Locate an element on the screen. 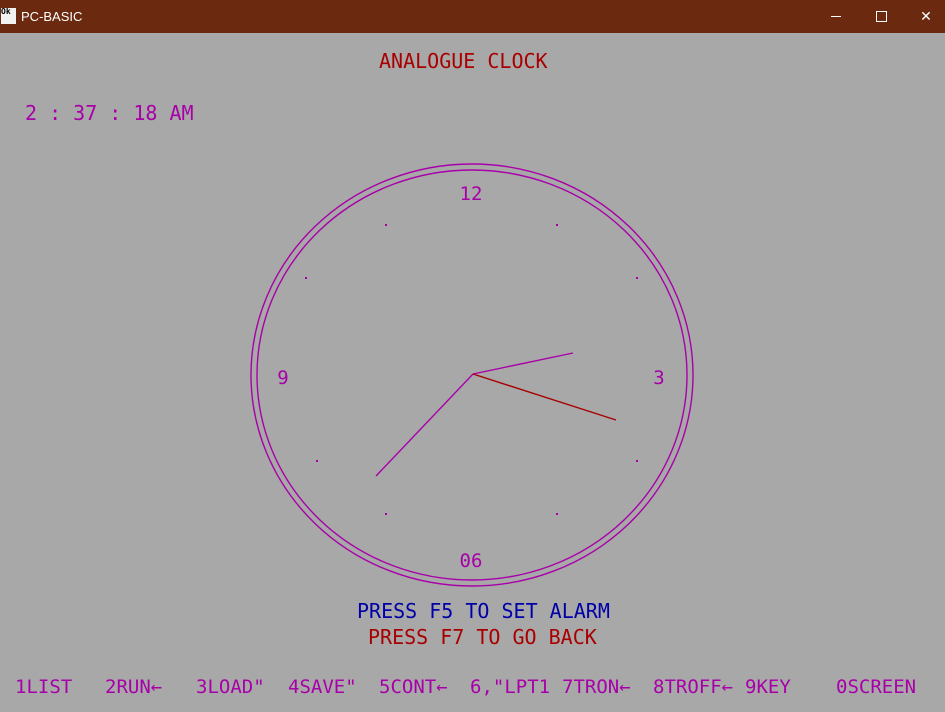 The image size is (945, 712). fkey-7-tron: 7TRON← is located at coordinates (596, 687).